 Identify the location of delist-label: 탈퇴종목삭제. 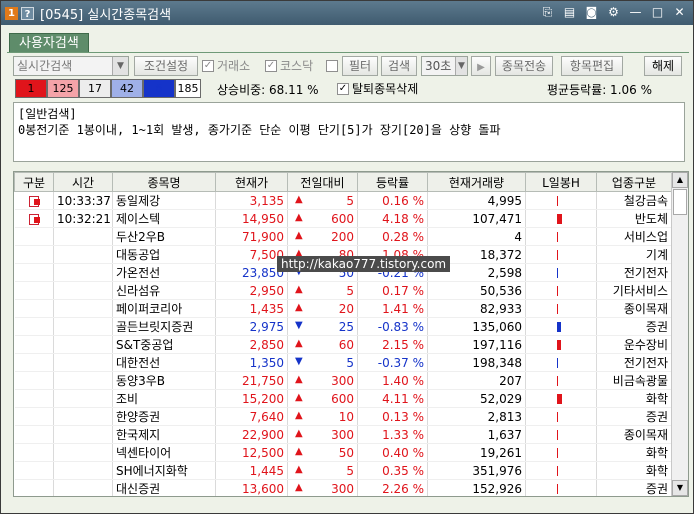
(385, 89).